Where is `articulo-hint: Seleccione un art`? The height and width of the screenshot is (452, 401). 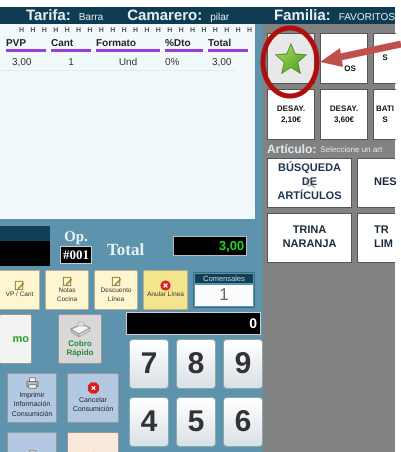
articulo-hint: Seleccione un art is located at coordinates (351, 149).